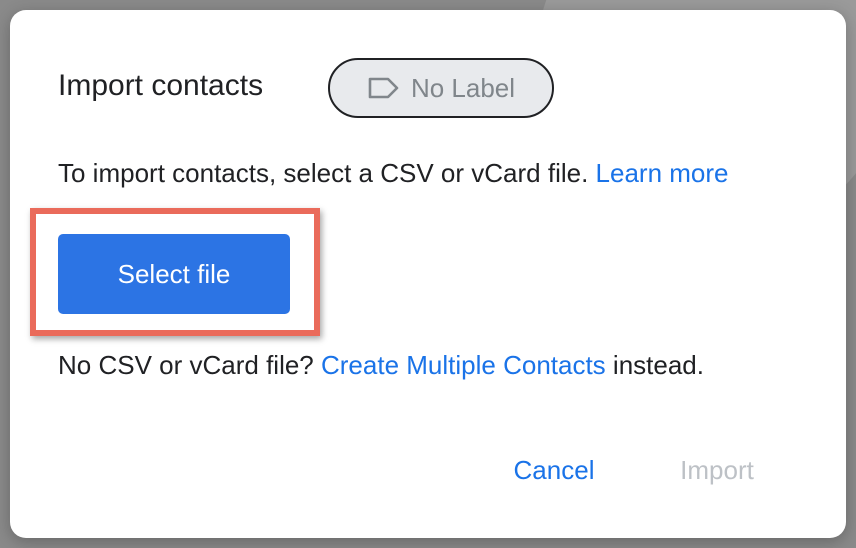 This screenshot has height=548, width=856. I want to click on label-outline-icon, so click(384, 88).